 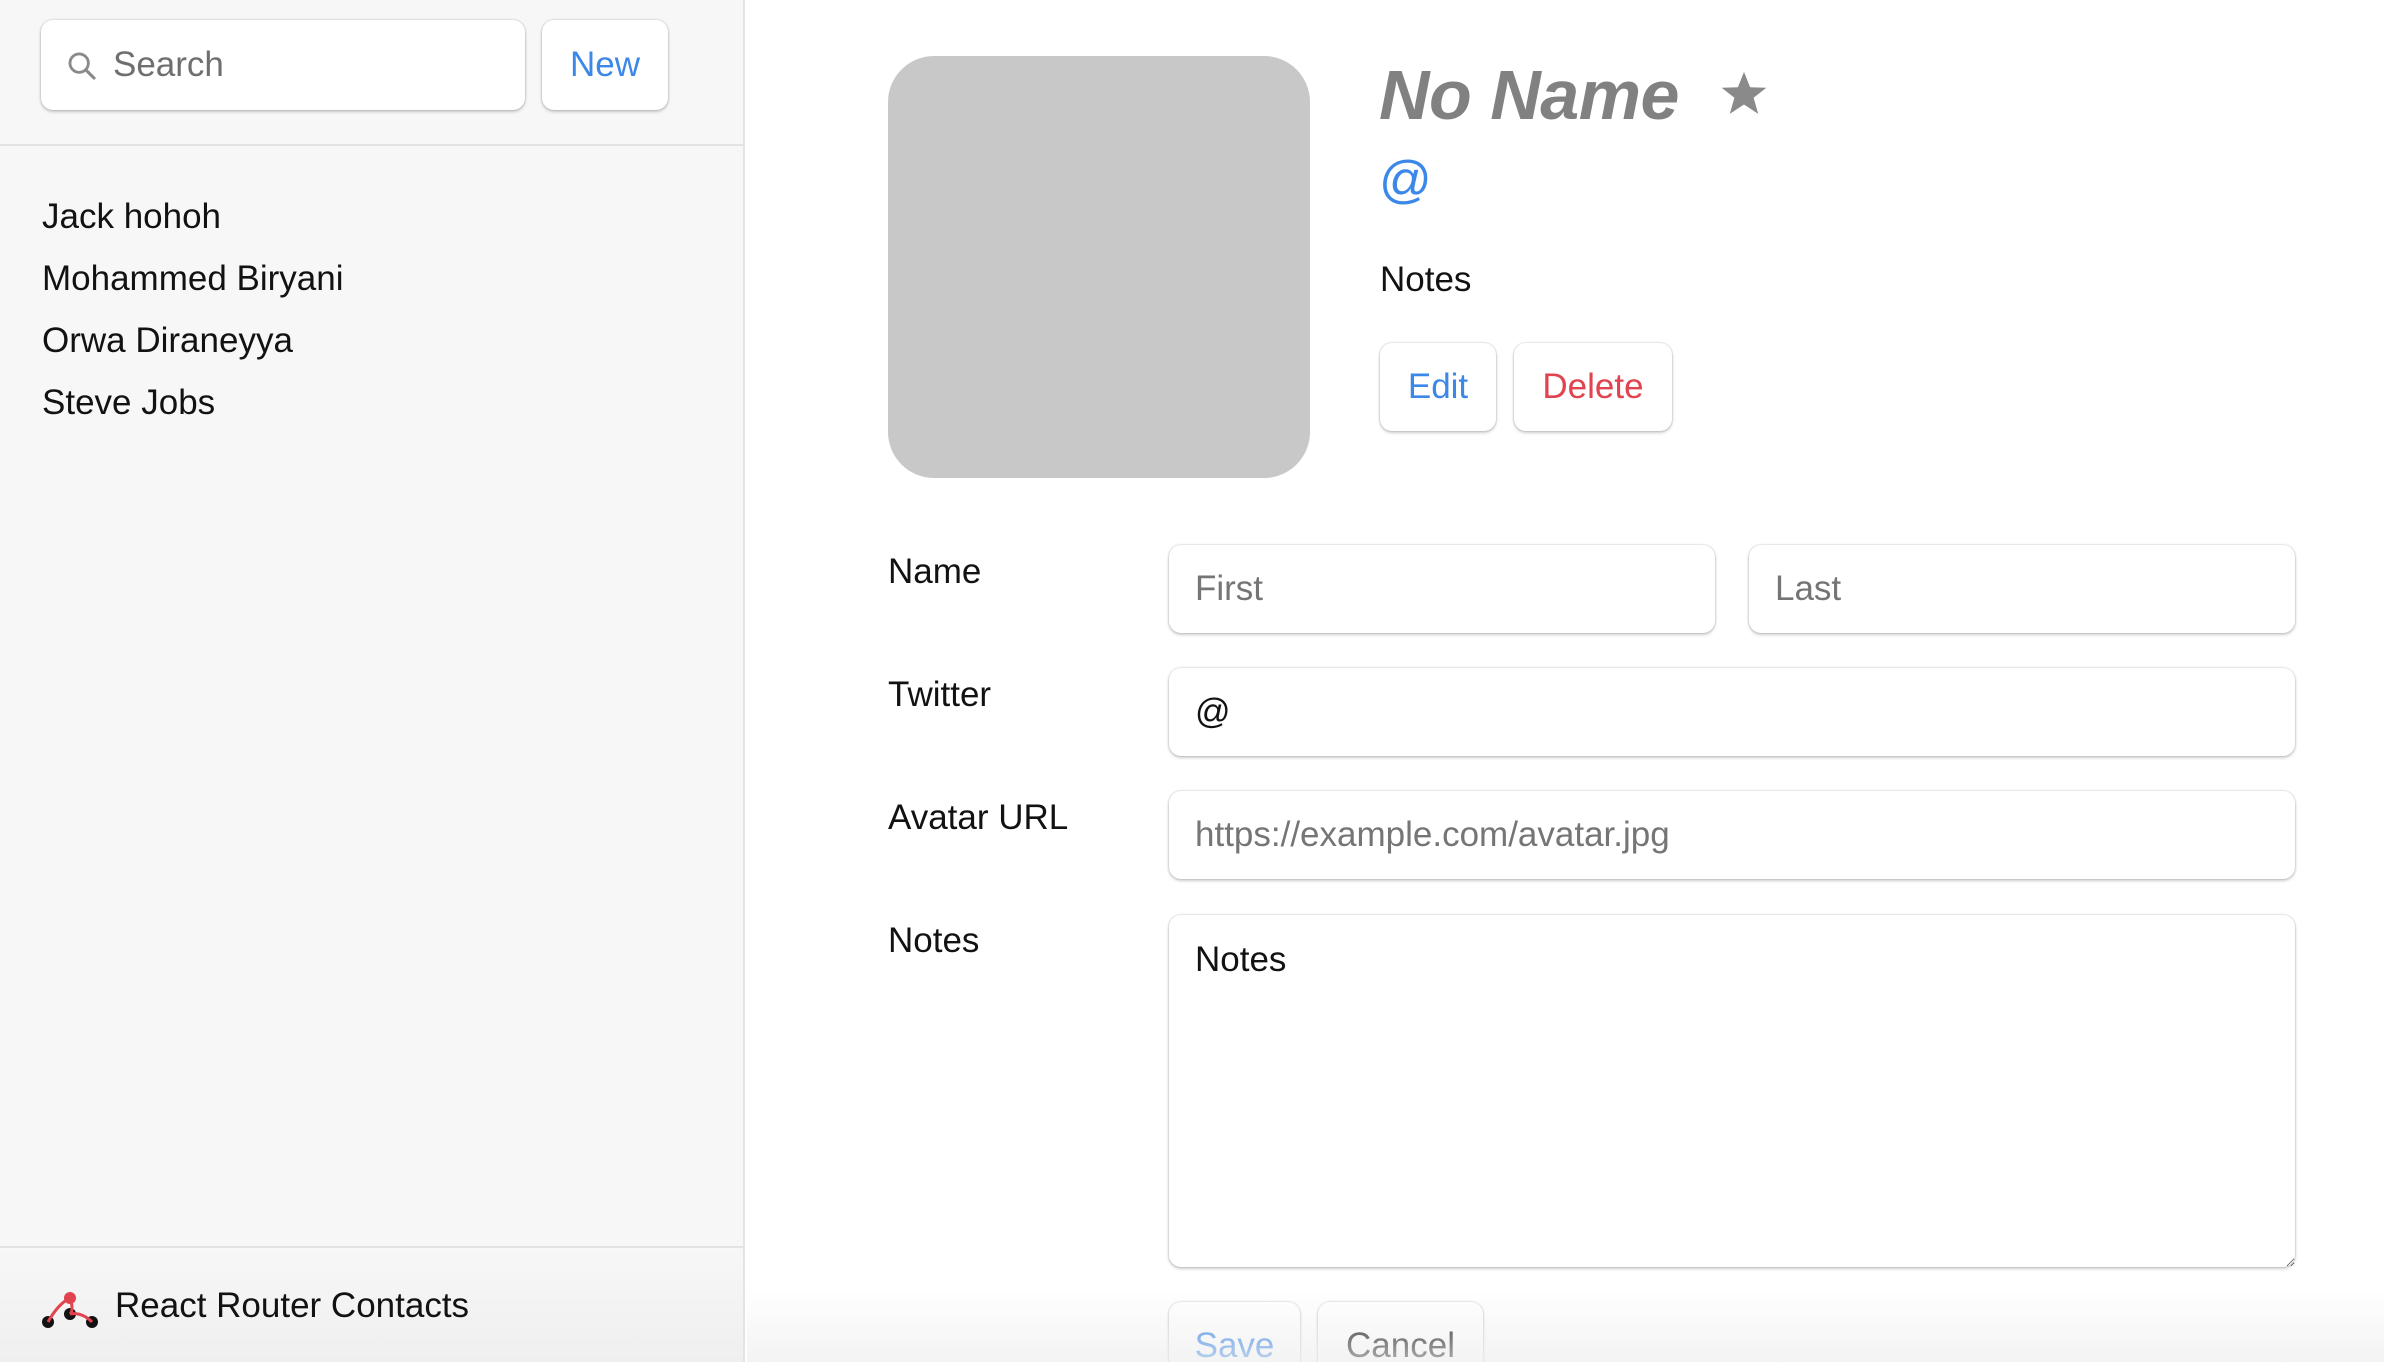 What do you see at coordinates (82, 66) in the screenshot?
I see `search-icon` at bounding box center [82, 66].